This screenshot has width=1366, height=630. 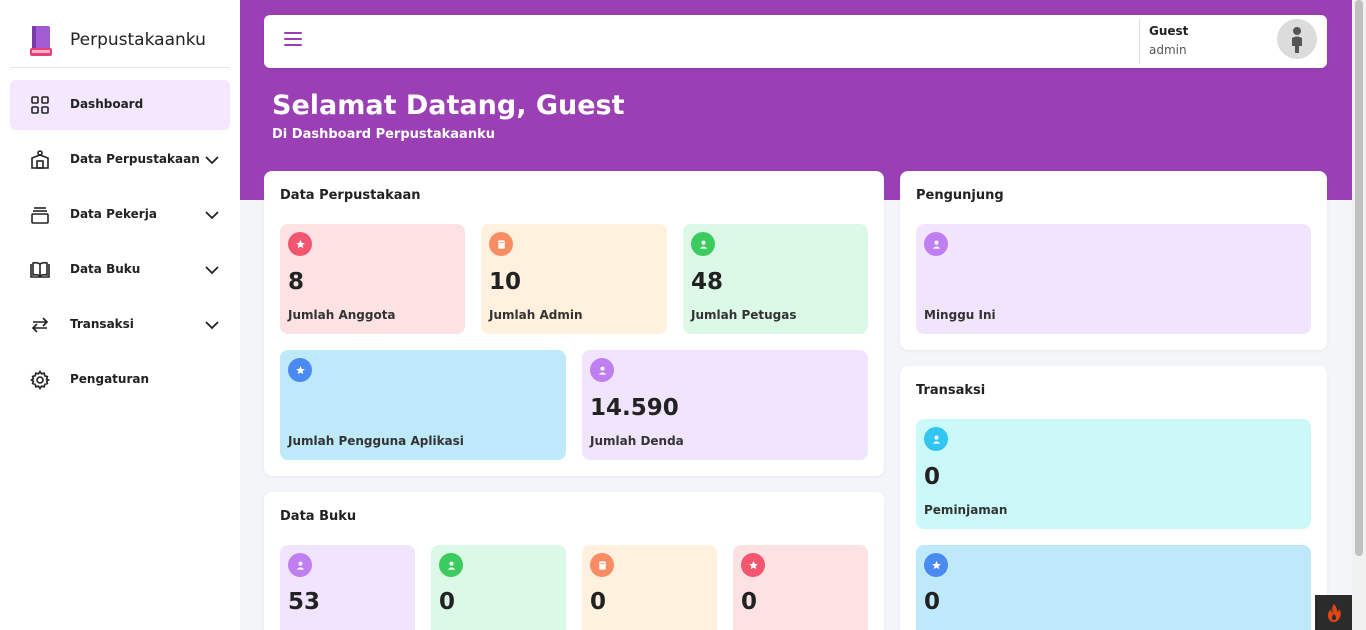 I want to click on stat-value: 14.590, so click(x=634, y=408).